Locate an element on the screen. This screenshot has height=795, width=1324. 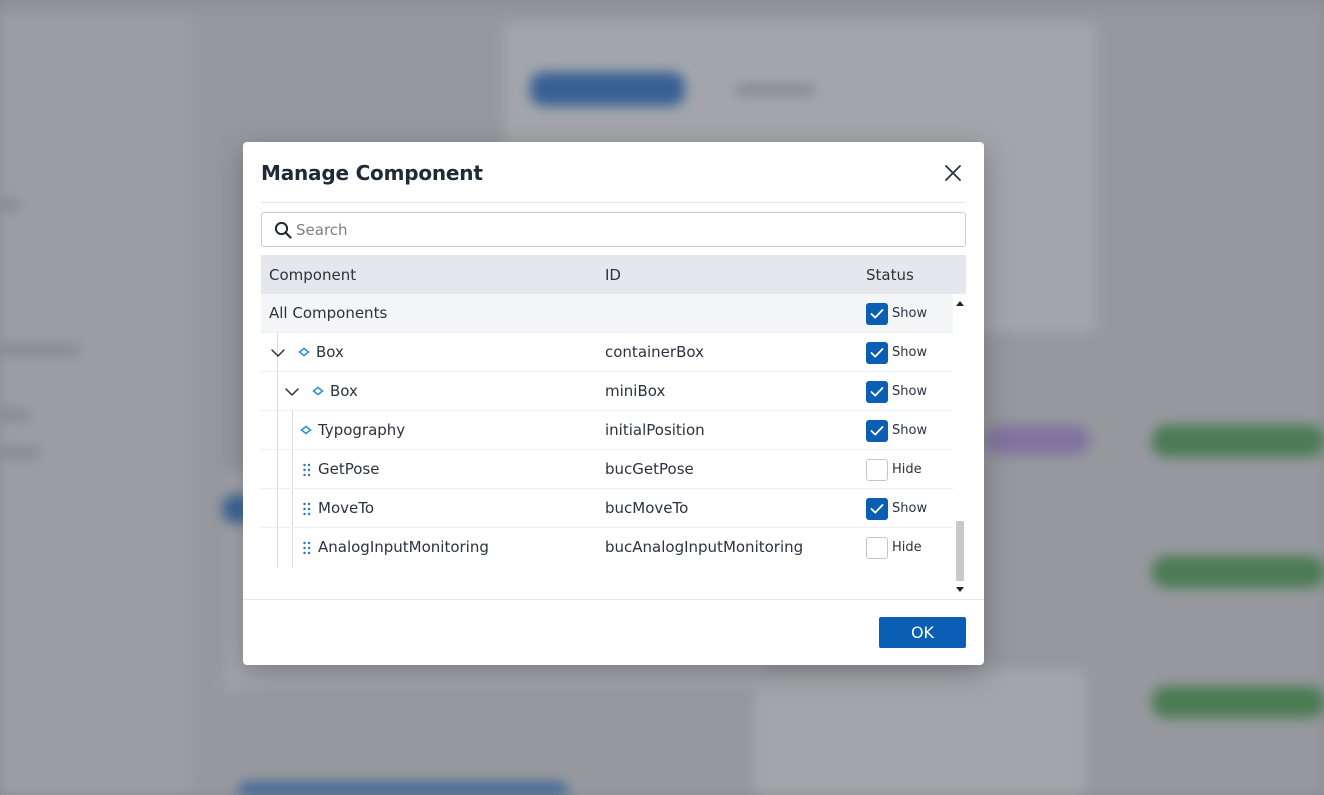
component-id: containerBox is located at coordinates (654, 352).